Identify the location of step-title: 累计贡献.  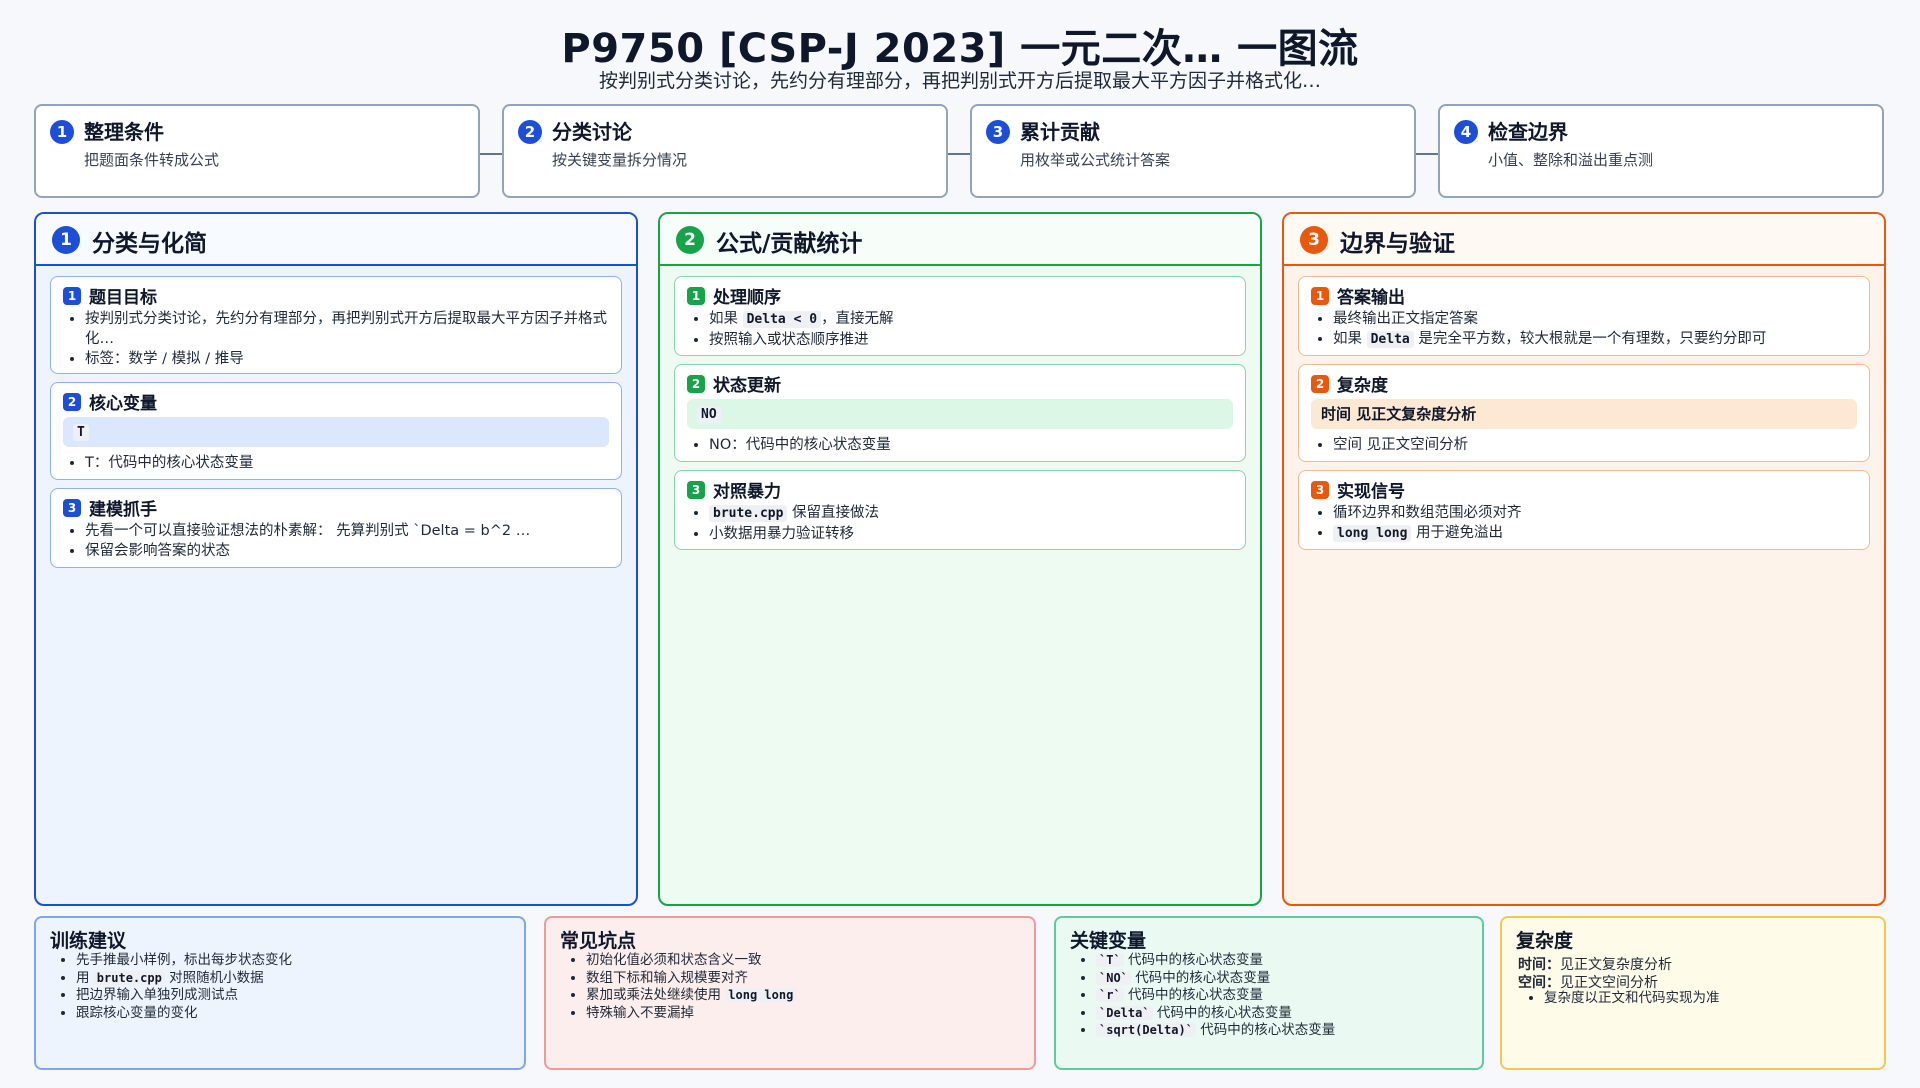
(1060, 132).